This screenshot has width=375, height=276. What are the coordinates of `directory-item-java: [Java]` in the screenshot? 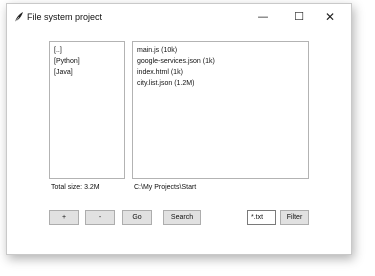 It's located at (87, 72).